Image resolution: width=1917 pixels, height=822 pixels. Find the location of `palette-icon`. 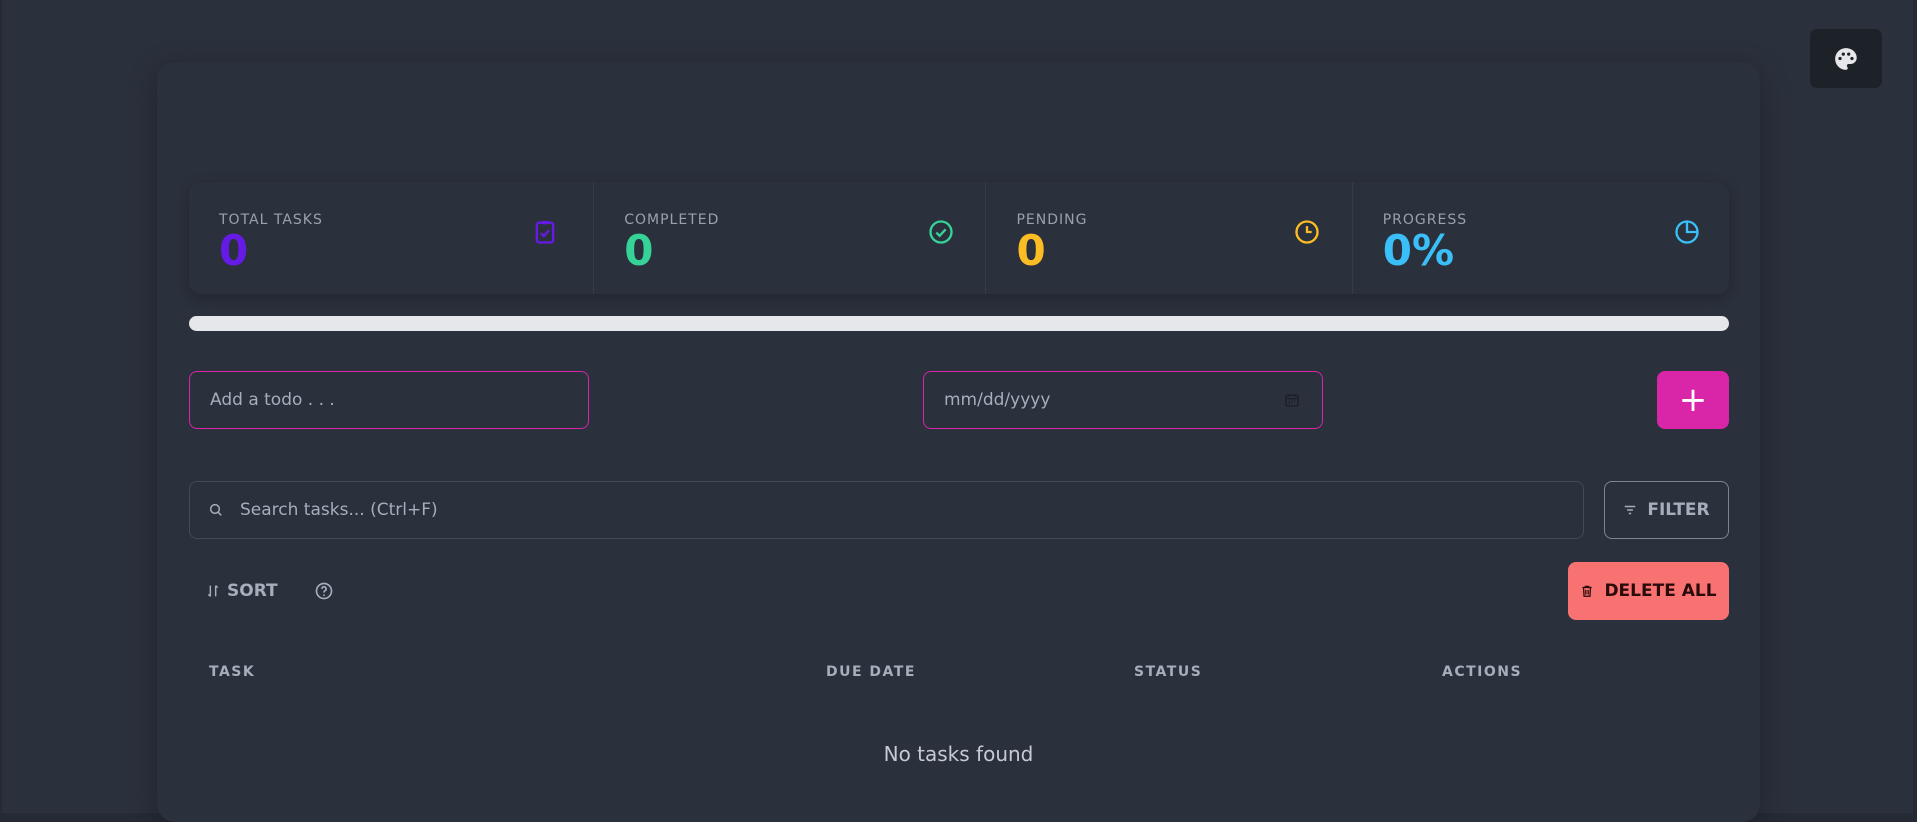

palette-icon is located at coordinates (1846, 58).